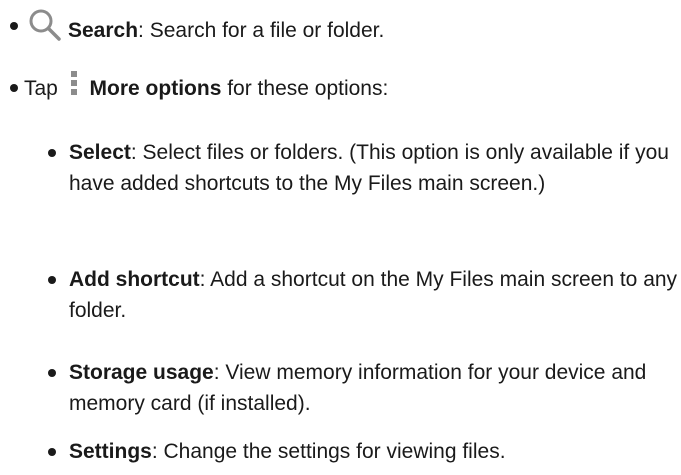 The width and height of the screenshot is (681, 475). Describe the element at coordinates (110, 451) in the screenshot. I see `item-title: Settings` at that location.